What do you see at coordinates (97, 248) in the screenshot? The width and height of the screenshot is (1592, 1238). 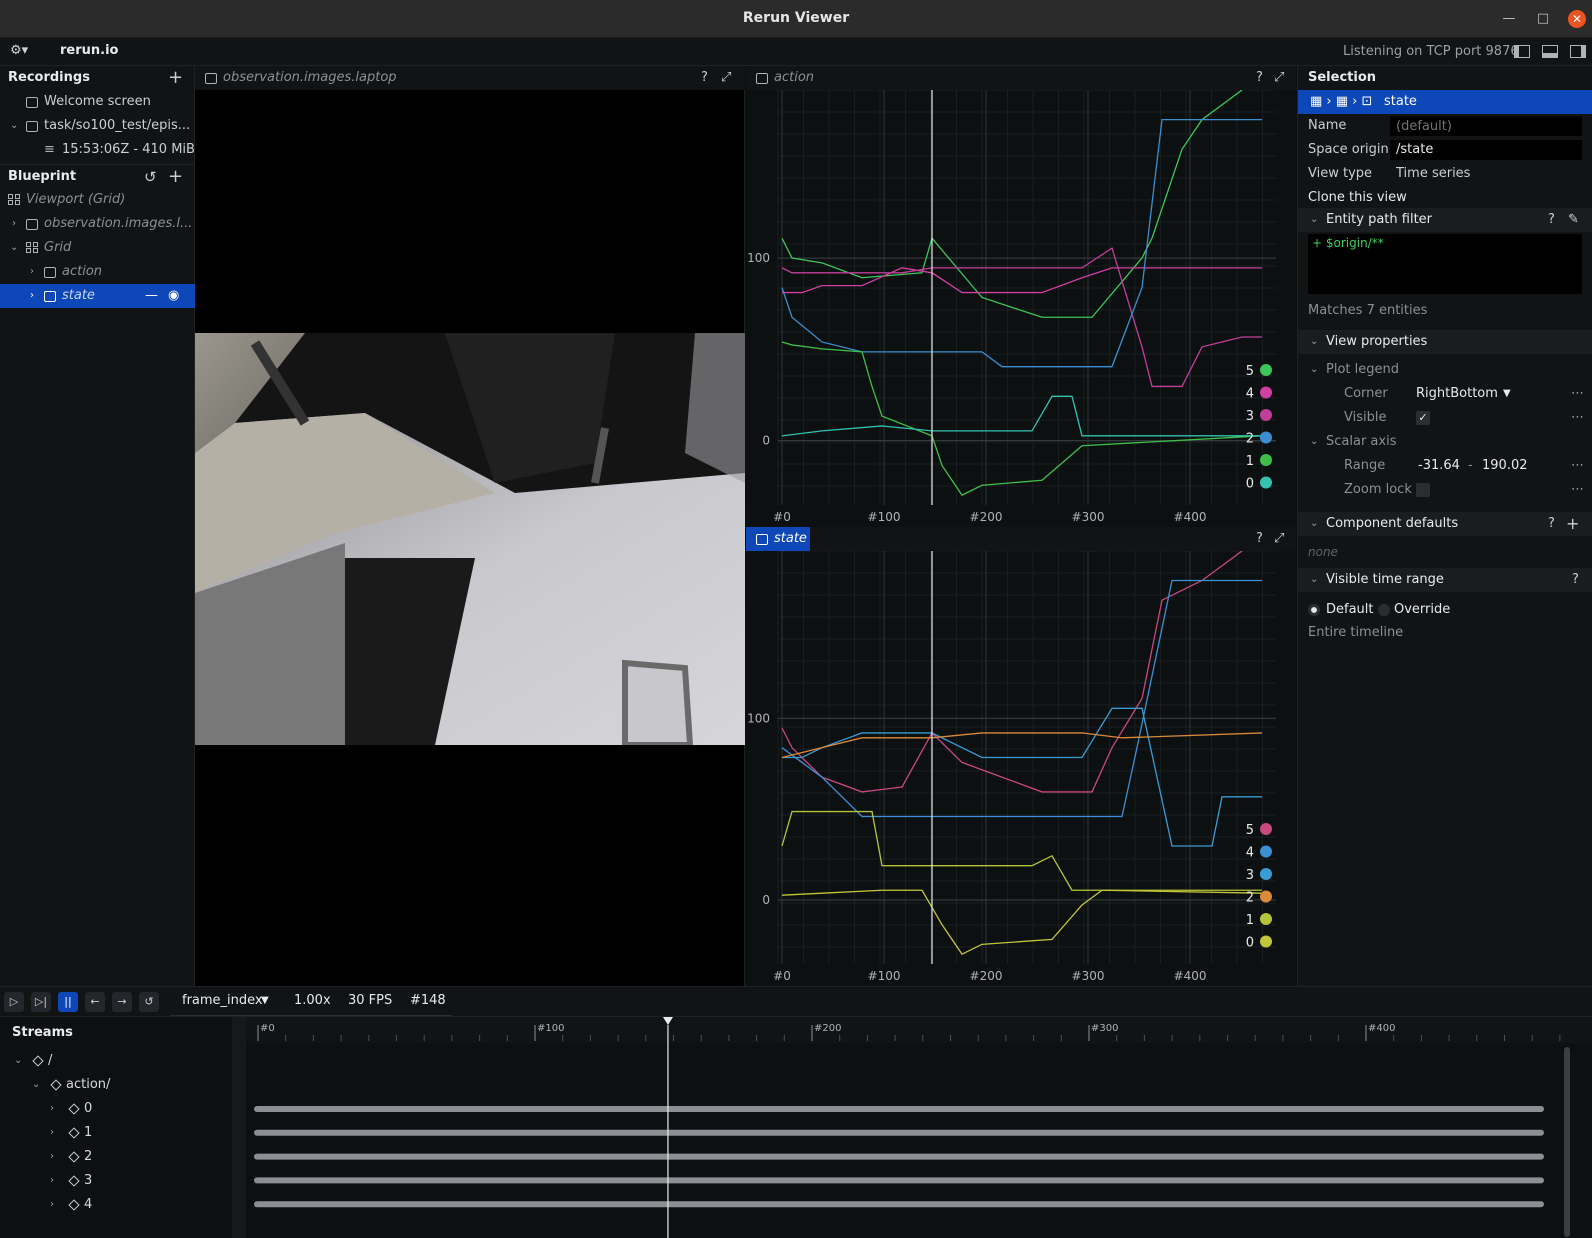 I see `blueprint-item-grid: ⌄ Grid` at bounding box center [97, 248].